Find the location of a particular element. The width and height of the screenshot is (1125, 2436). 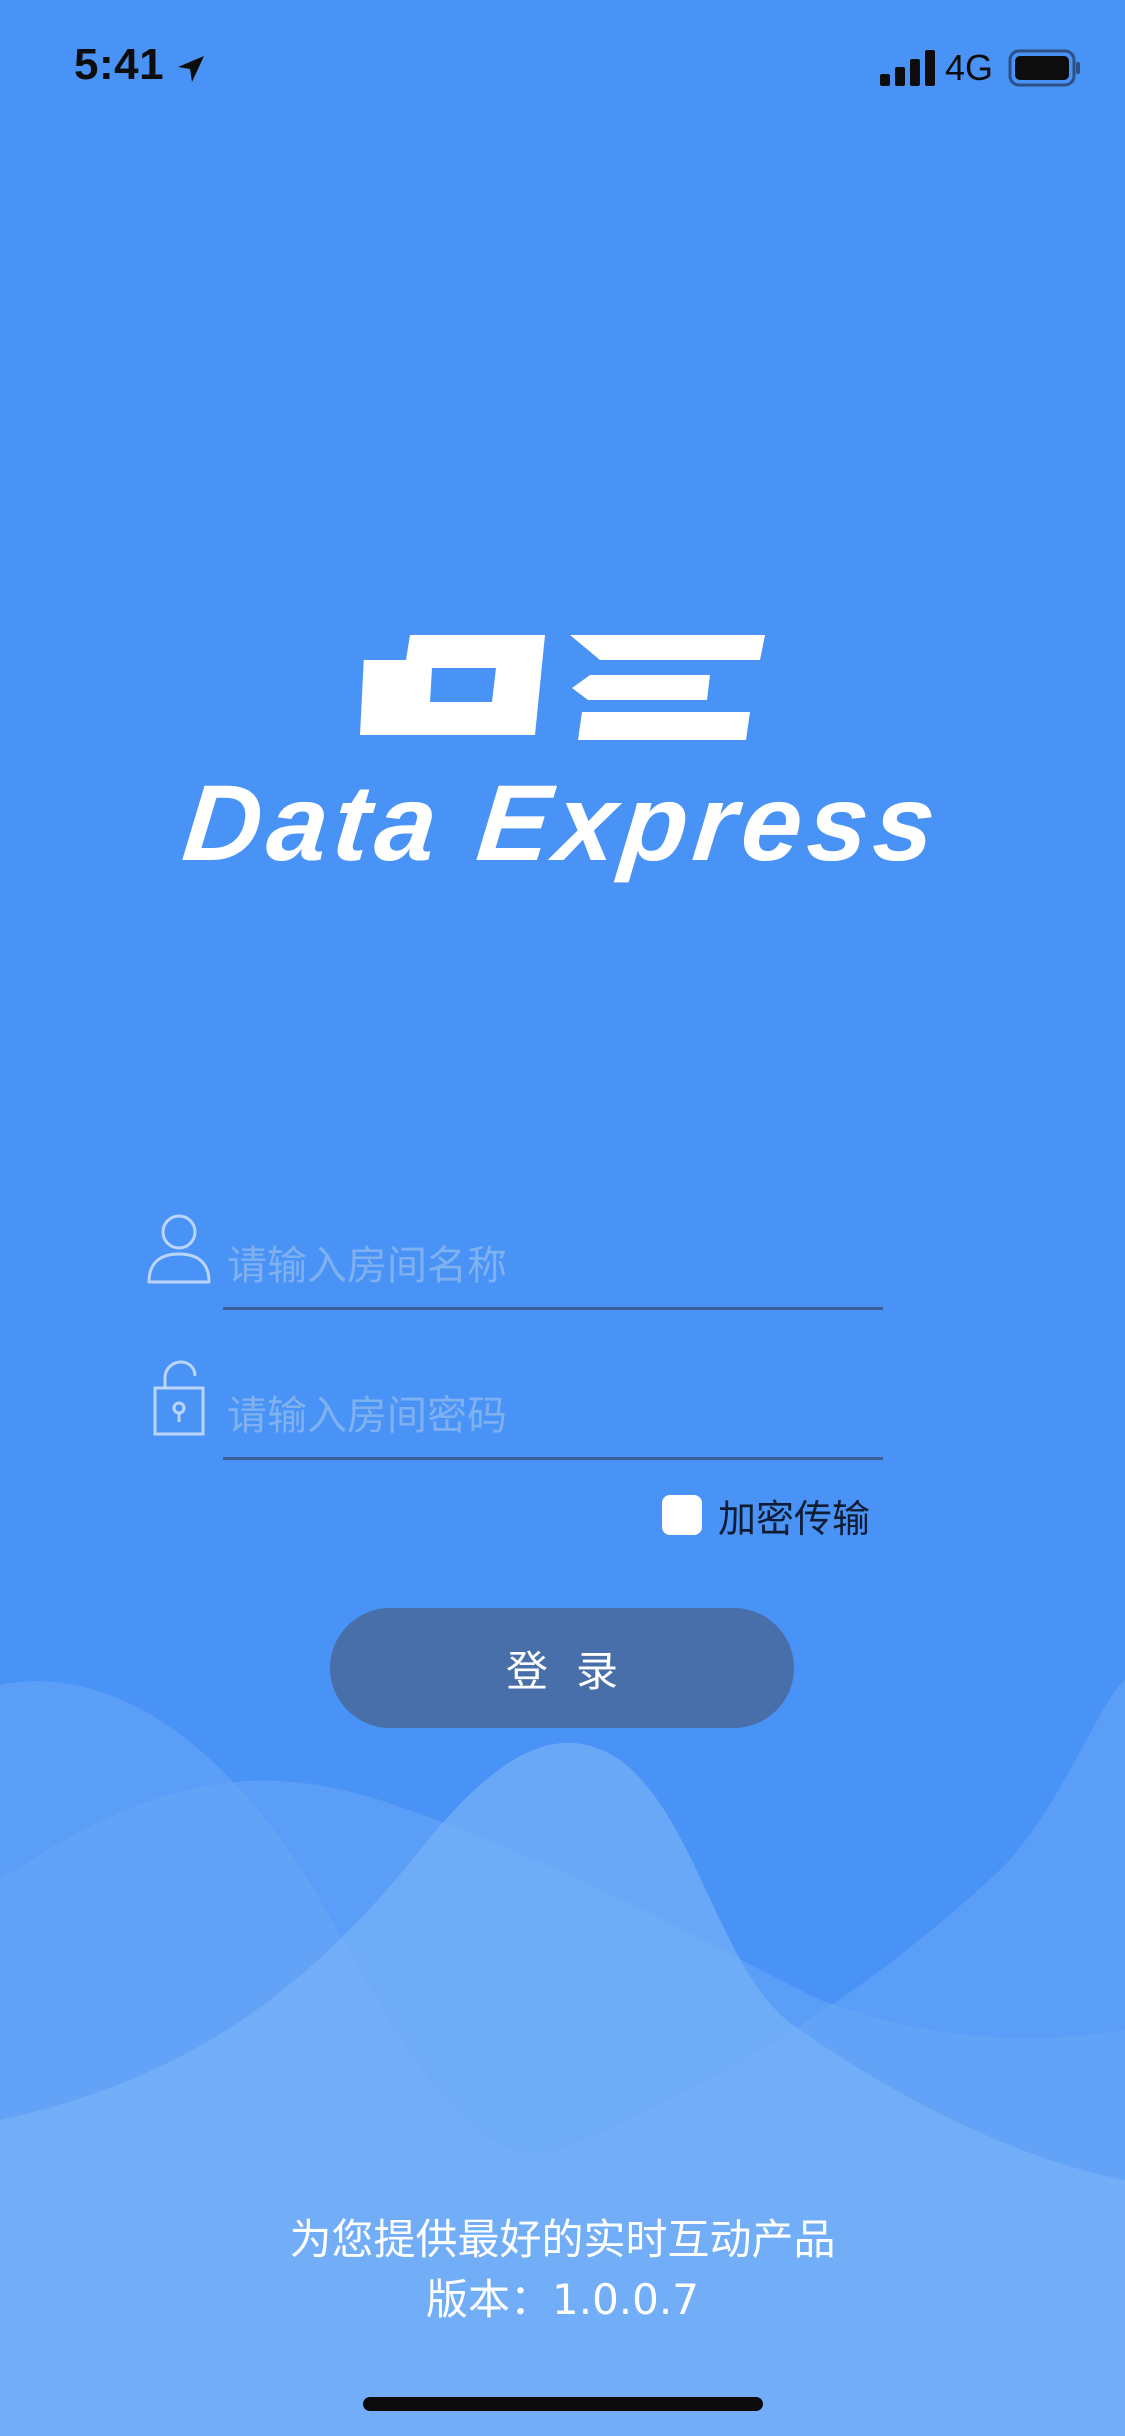

encrypt-label: 加密传输 is located at coordinates (794, 1518).